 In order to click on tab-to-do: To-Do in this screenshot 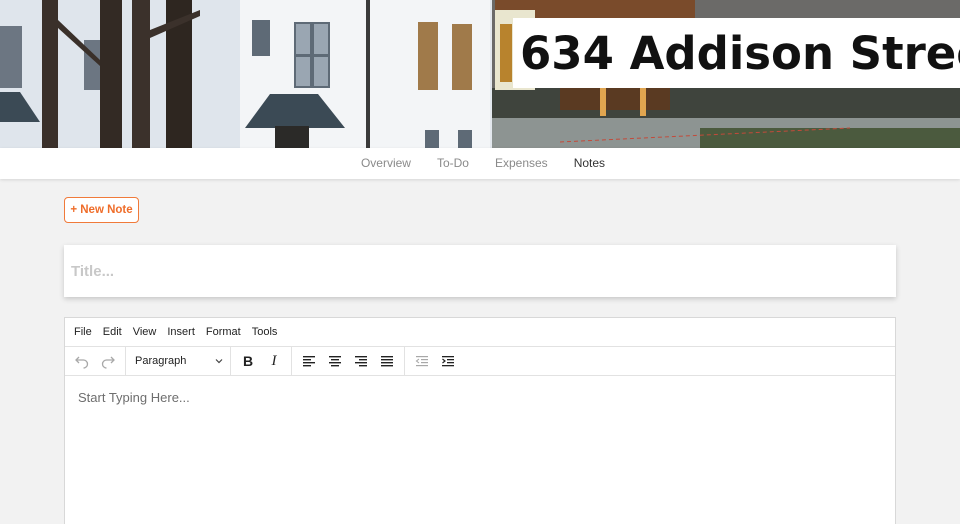, I will do `click(453, 163)`.